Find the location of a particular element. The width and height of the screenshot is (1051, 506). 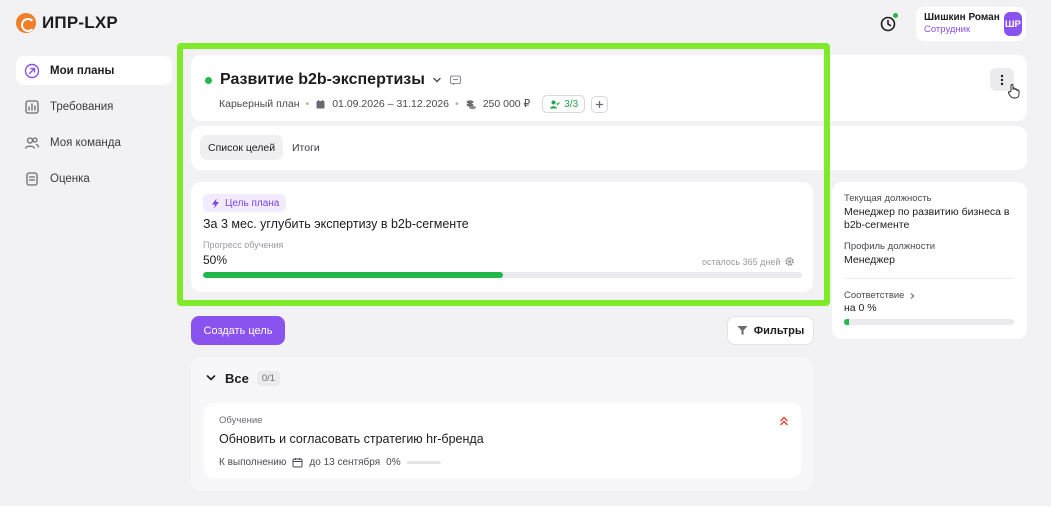

divider is located at coordinates (929, 278).